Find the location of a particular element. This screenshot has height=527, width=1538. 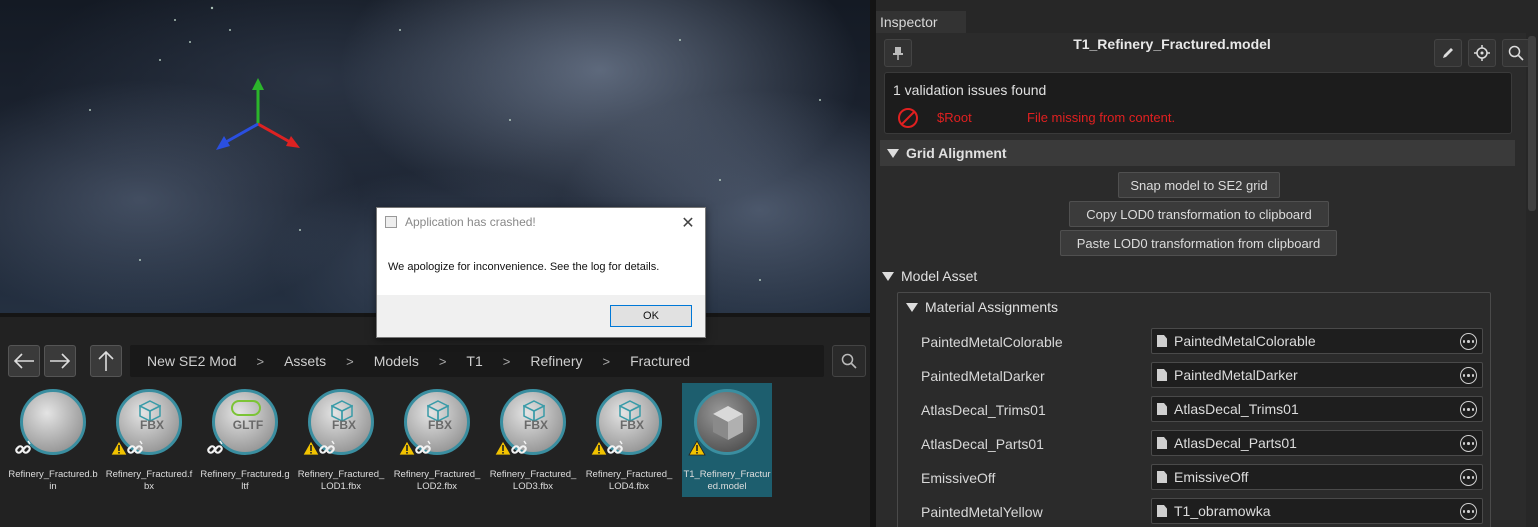

breadcrumb-item: Refinery is located at coordinates (556, 361).